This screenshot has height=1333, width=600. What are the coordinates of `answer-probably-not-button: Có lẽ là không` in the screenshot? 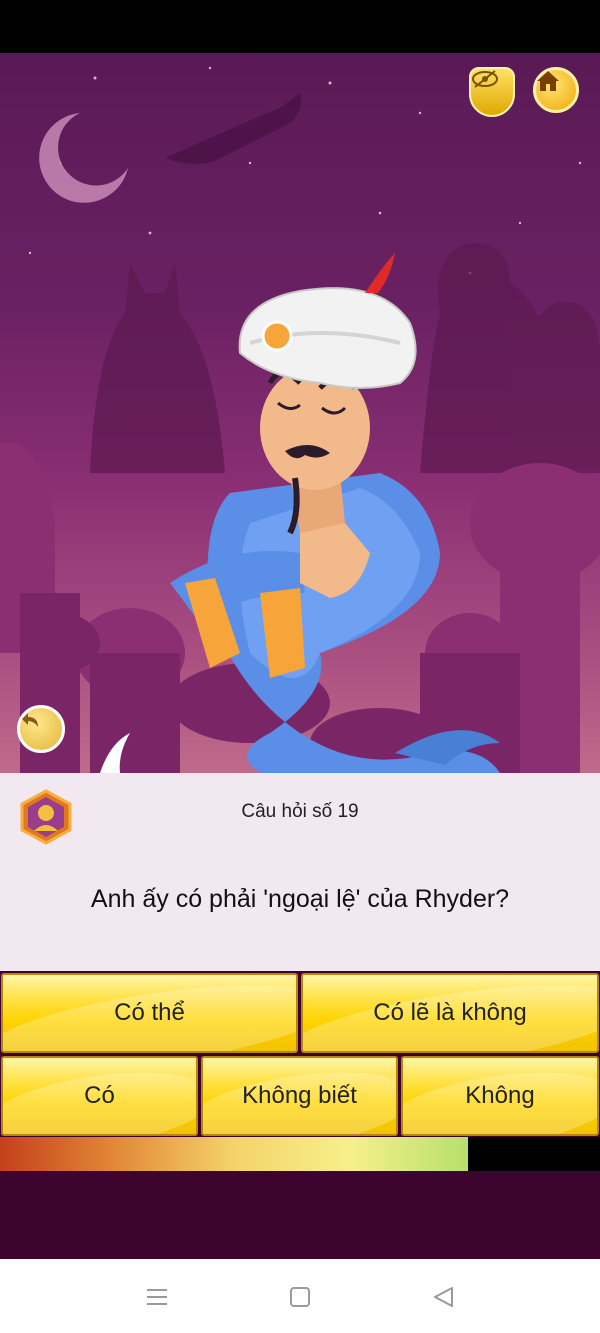 It's located at (450, 1013).